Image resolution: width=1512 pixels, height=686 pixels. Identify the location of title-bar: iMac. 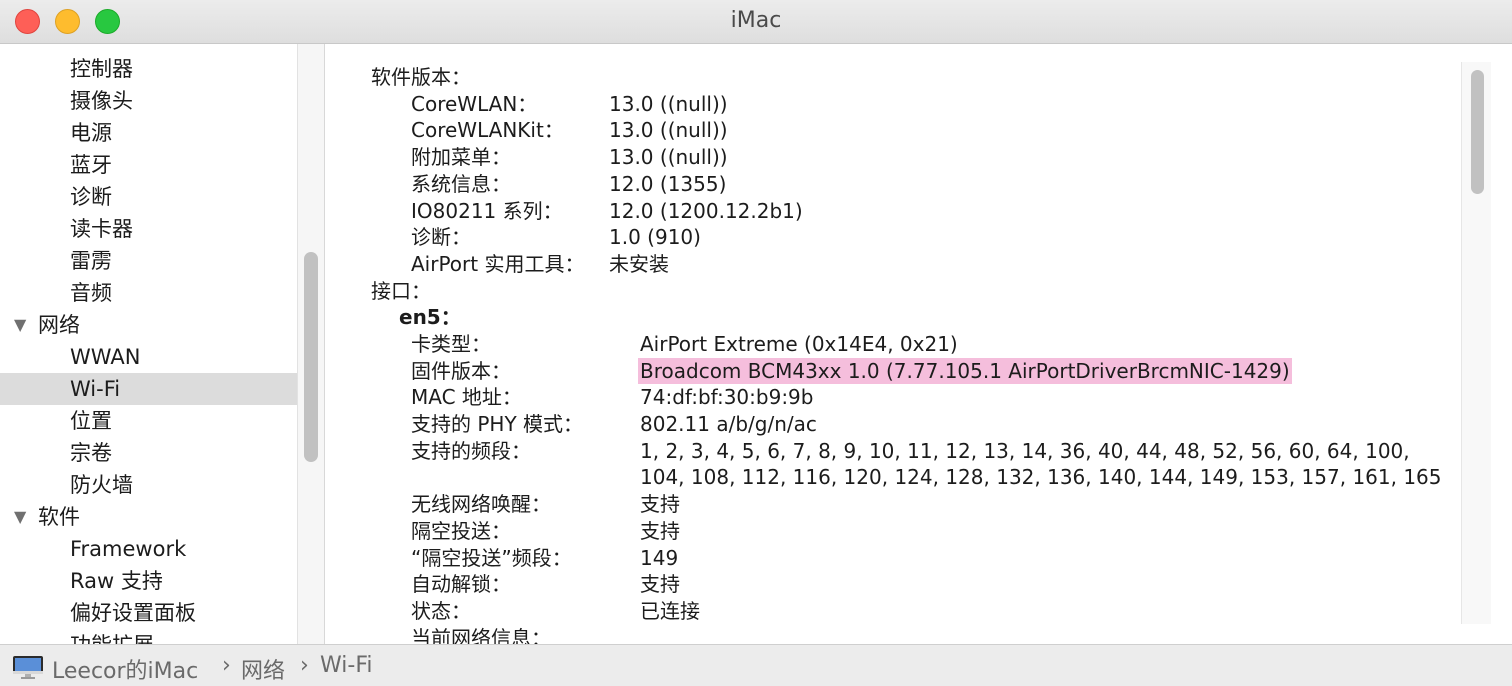
(756, 22).